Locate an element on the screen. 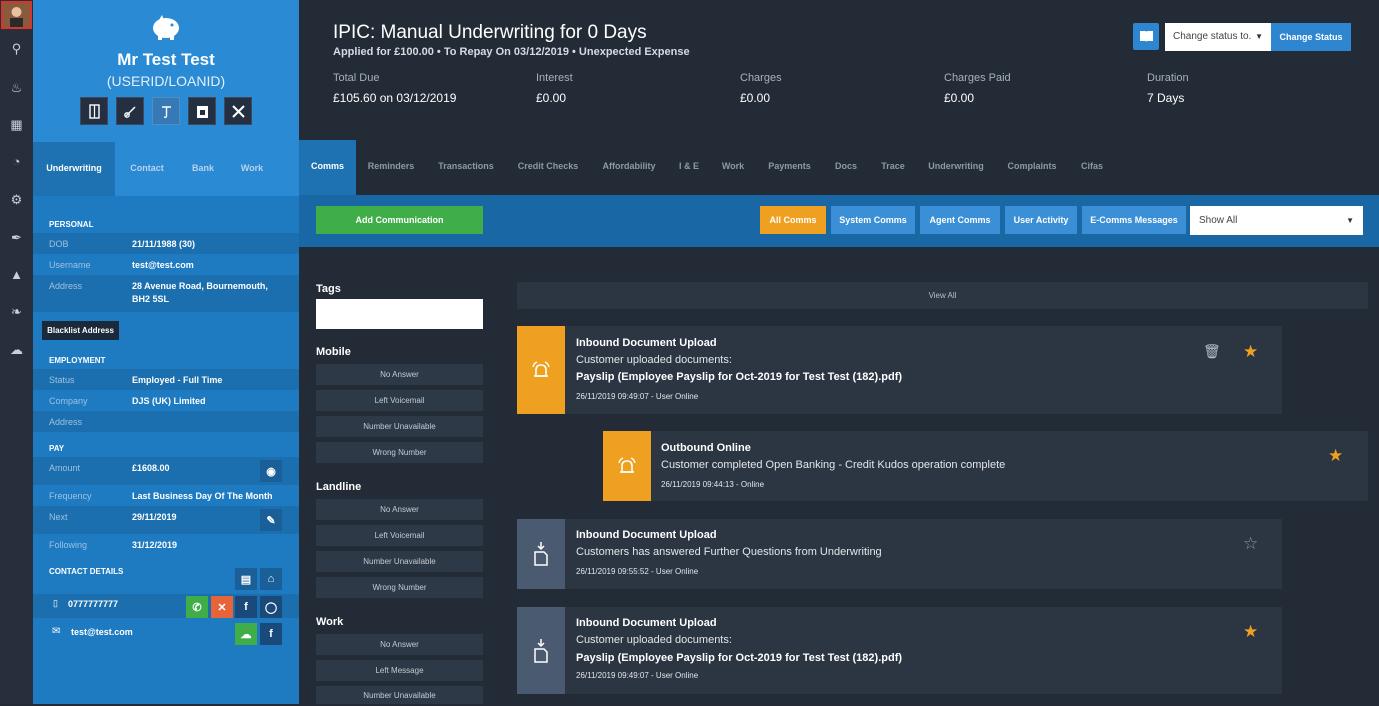 This screenshot has width=1379, height=706. tags-heading: Tags is located at coordinates (328, 289).